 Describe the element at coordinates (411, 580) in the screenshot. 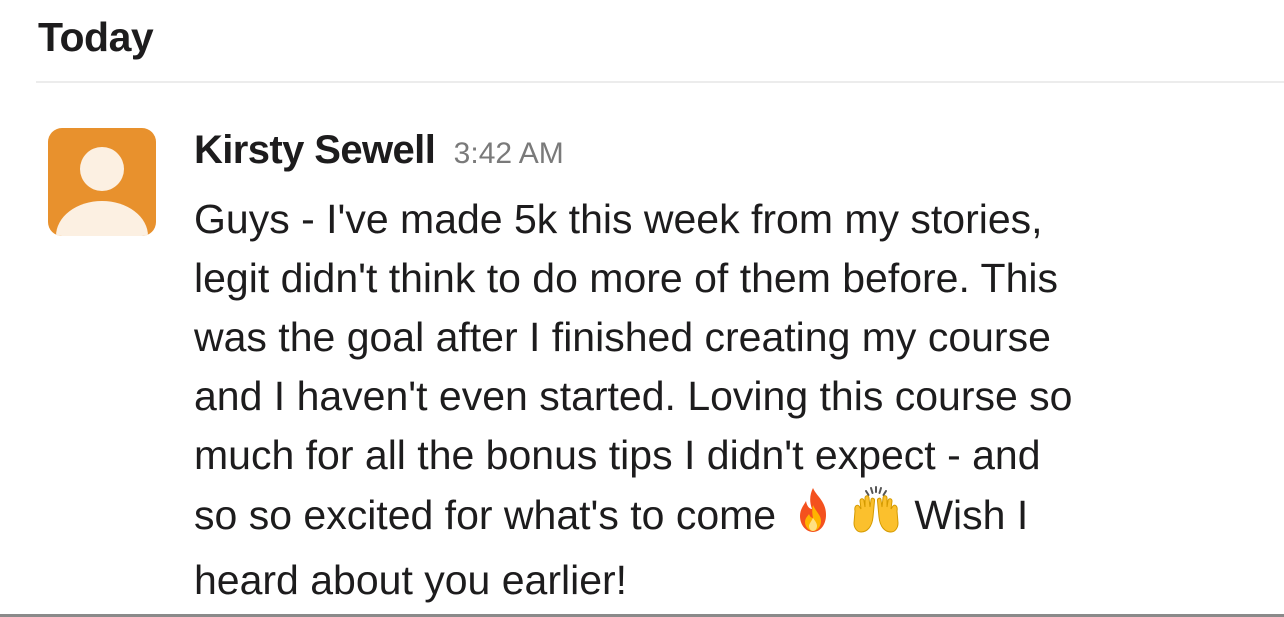

I see `message-line: heard about you earlier!` at that location.